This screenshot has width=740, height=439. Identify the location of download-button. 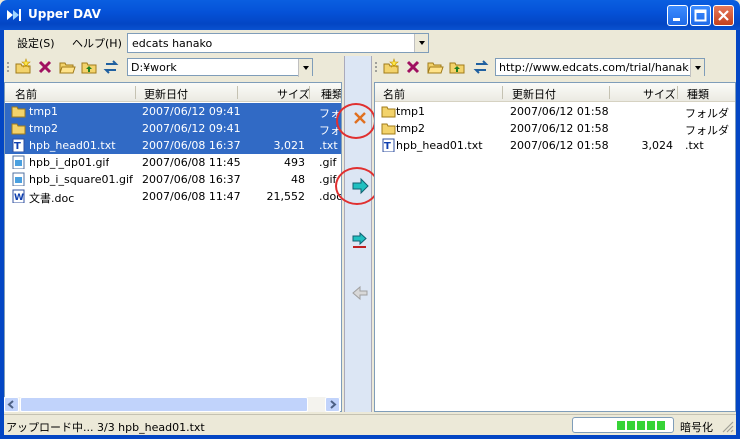
(360, 293).